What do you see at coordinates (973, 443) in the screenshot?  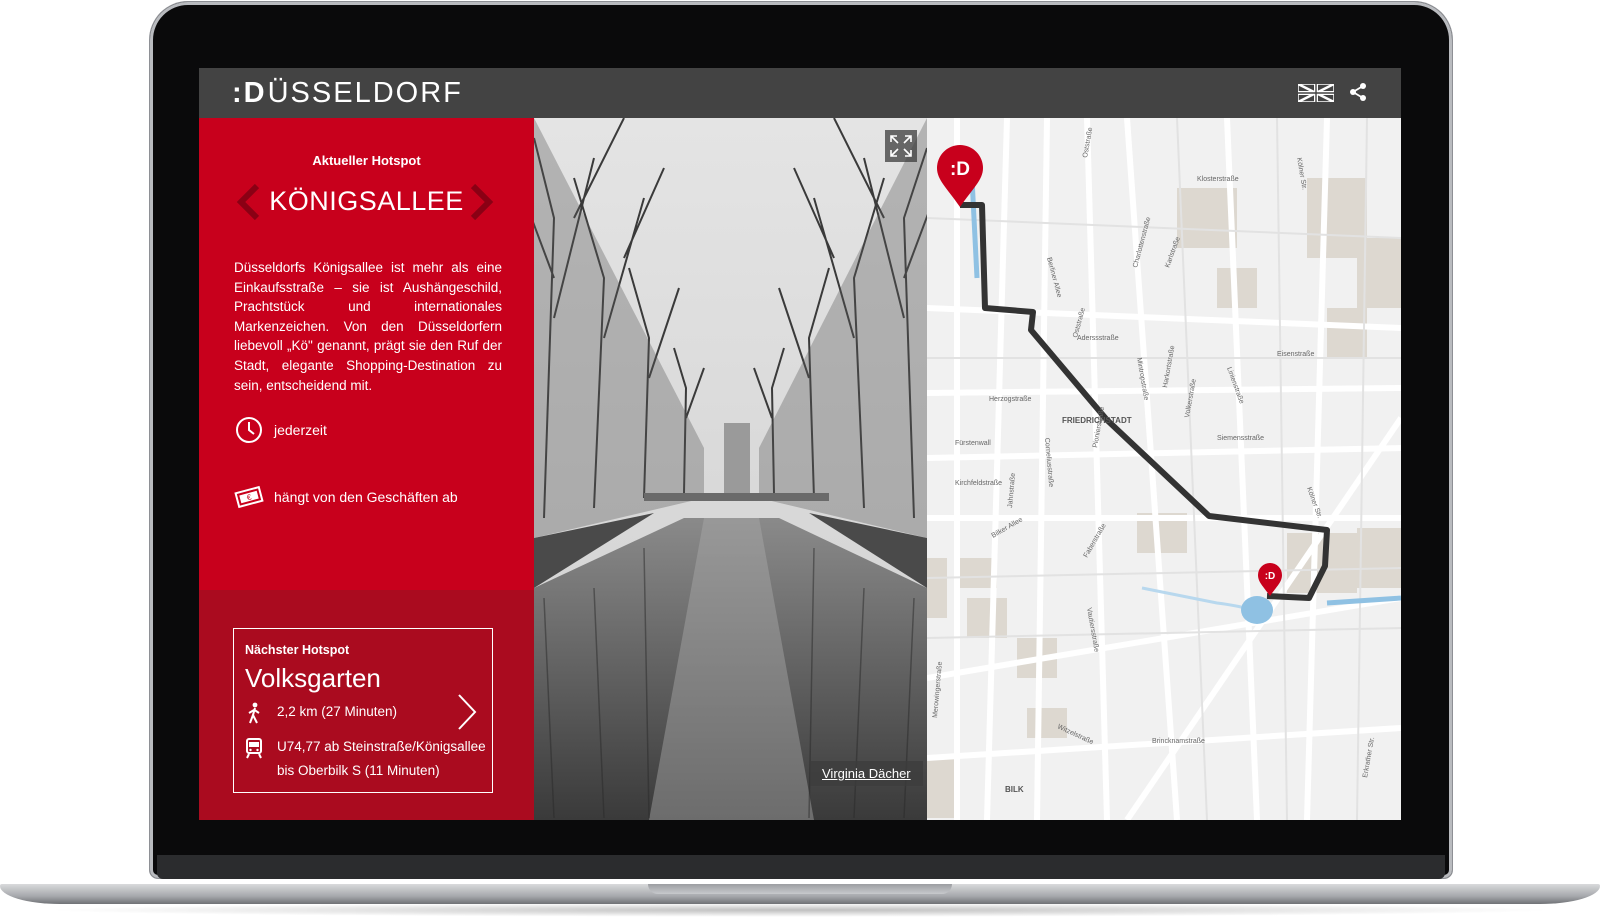 I see `map-street-label: Fürstenwall` at bounding box center [973, 443].